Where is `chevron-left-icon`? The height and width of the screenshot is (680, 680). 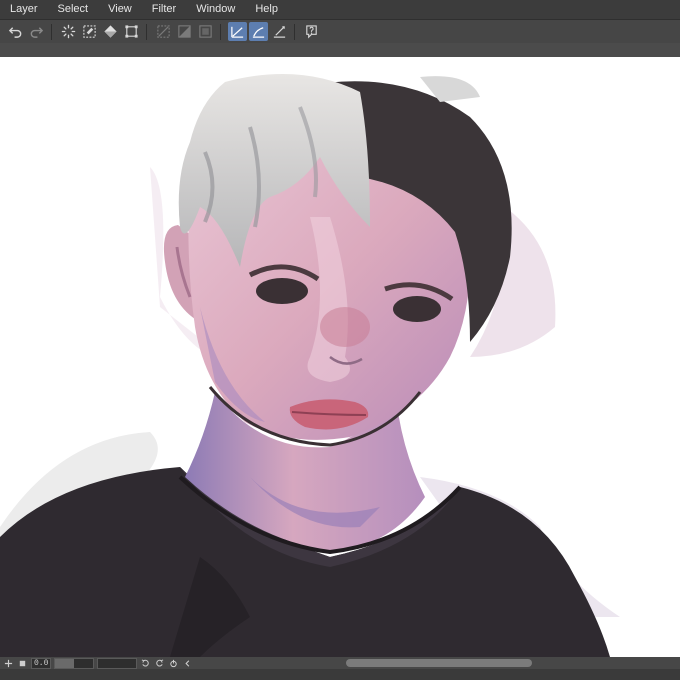
chevron-left-icon is located at coordinates (187, 663).